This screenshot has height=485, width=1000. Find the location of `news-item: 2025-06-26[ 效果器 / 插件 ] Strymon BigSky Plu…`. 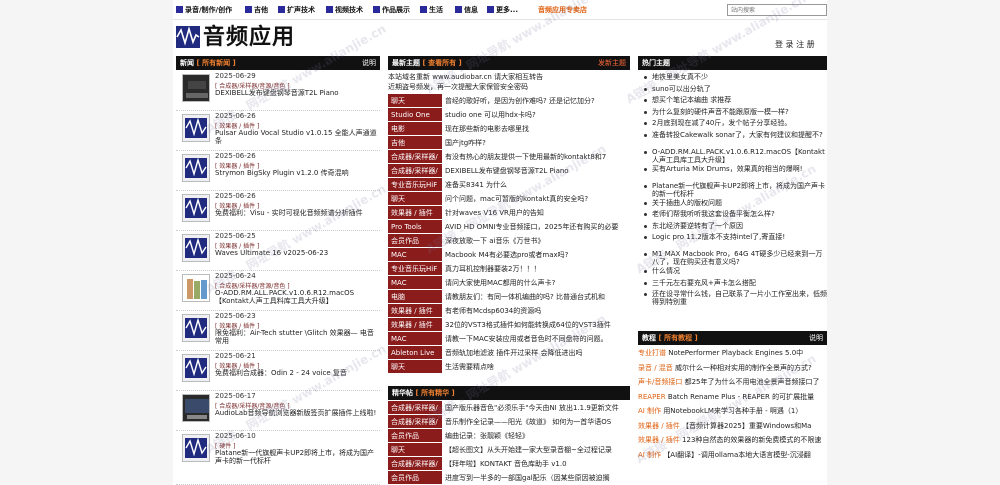

news-item: 2025-06-26[ 效果器 / 插件 ] Strymon BigSky Plu… is located at coordinates (278, 171).